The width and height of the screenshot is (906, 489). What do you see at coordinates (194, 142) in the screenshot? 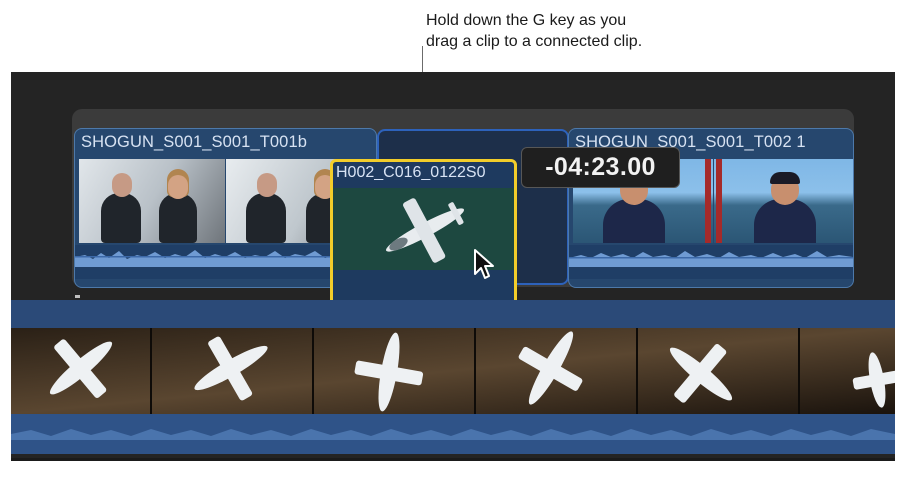
I see `clip-name-label: SHOGUN_S001_S001_T001b` at bounding box center [194, 142].